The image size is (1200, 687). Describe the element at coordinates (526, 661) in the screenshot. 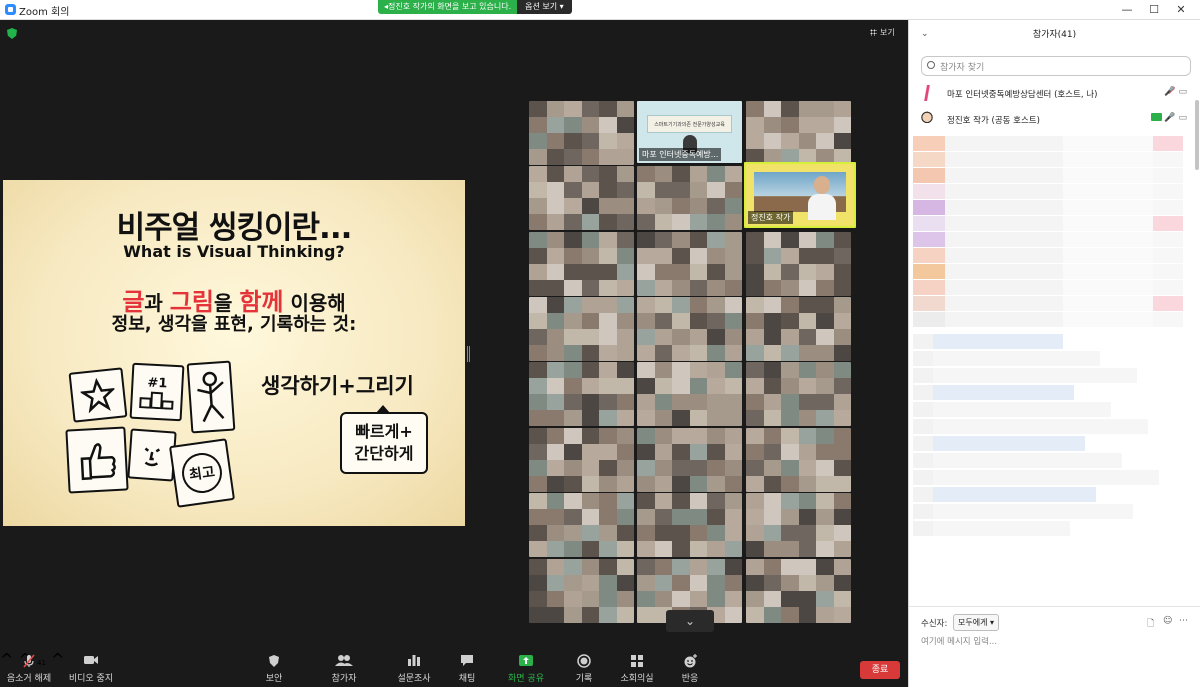

I see `share-screen-icon` at that location.